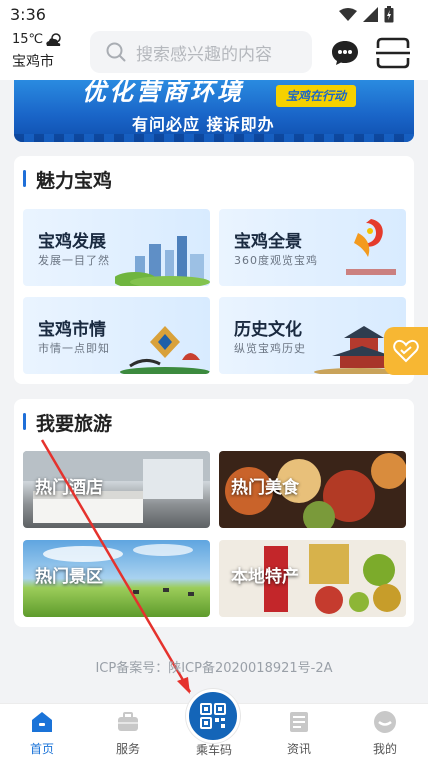 This screenshot has height=761, width=428. I want to click on tab-label: 首页, so click(41, 749).